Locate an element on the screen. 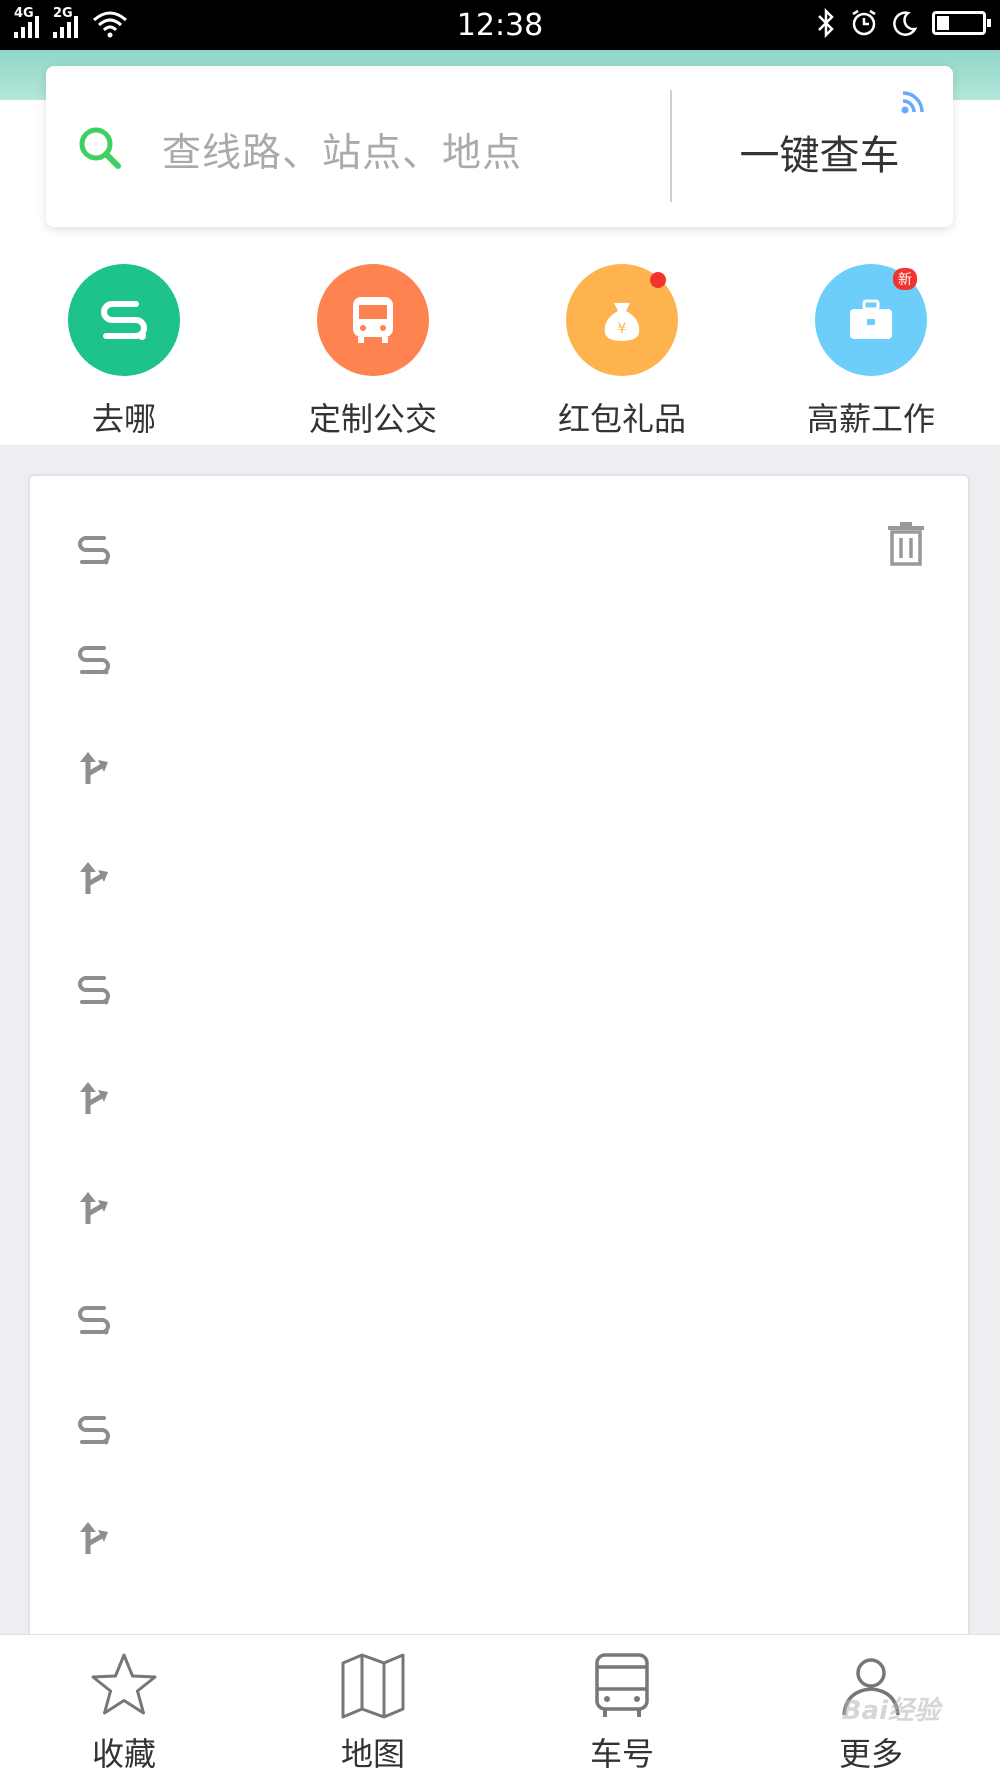  nav-favorites: 收藏 is located at coordinates (124, 1713).